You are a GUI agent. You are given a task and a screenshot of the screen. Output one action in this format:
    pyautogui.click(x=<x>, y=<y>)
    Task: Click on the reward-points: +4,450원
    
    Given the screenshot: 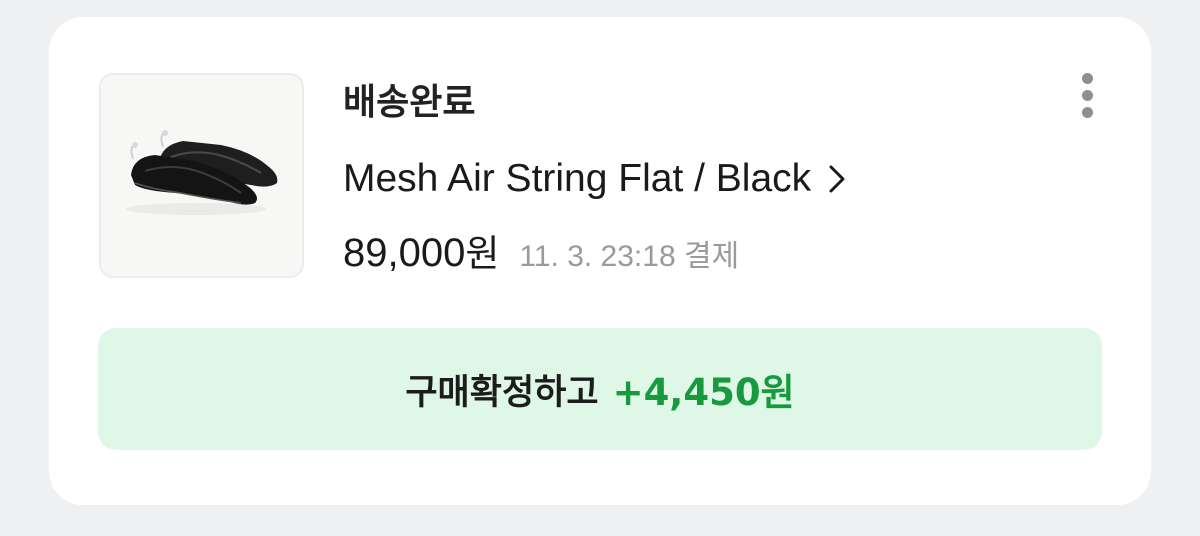 What is the action you would take?
    pyautogui.click(x=703, y=392)
    